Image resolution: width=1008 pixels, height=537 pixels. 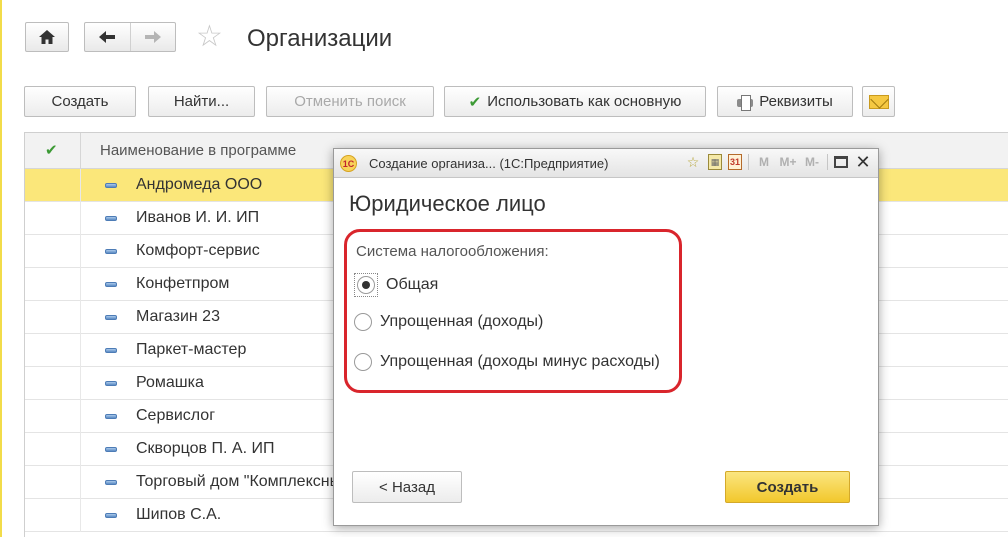 I want to click on tax-option-general: Общая, so click(x=396, y=285).